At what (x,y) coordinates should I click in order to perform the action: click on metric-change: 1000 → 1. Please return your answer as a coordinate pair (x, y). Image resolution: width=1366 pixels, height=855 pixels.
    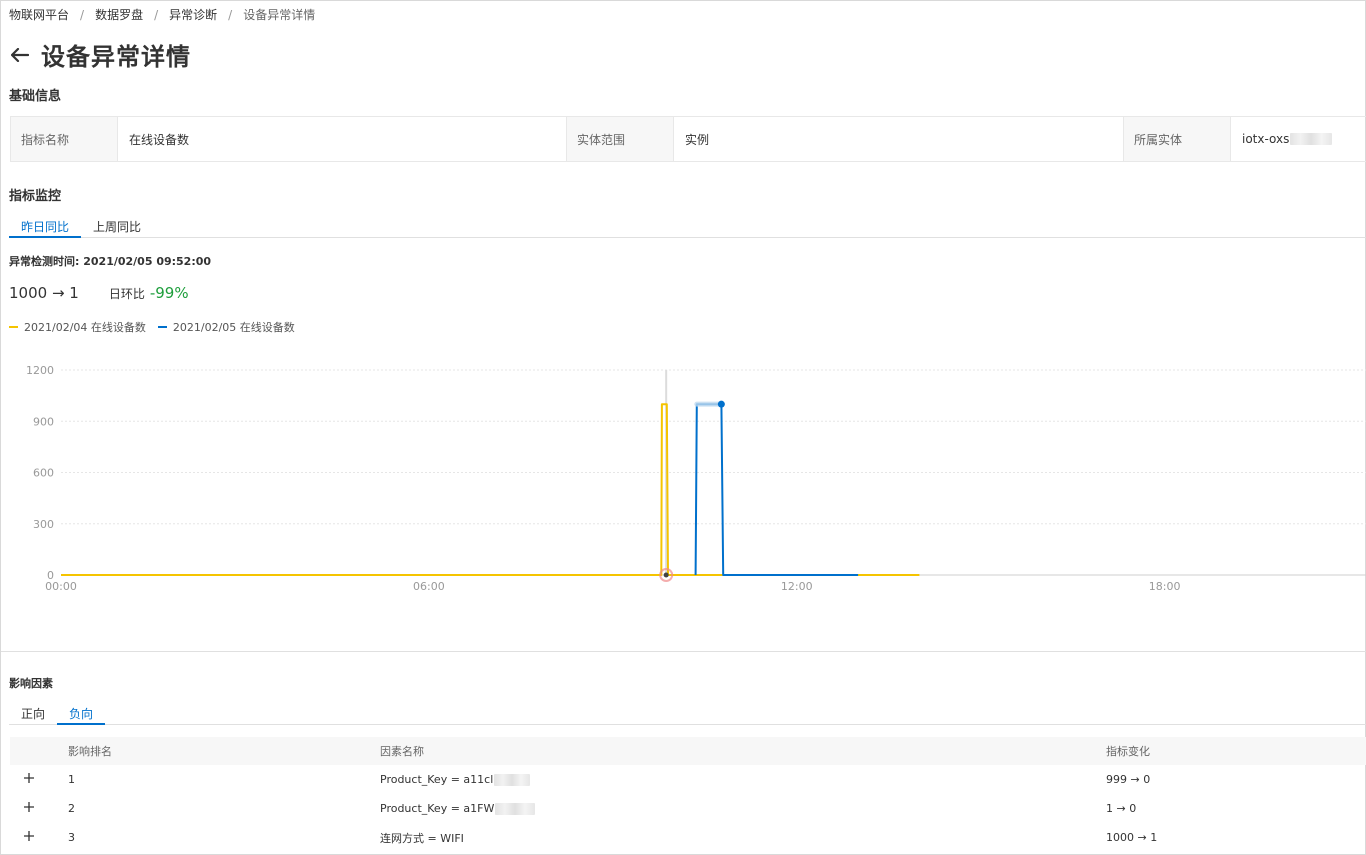
    Looking at the image, I should click on (44, 293).